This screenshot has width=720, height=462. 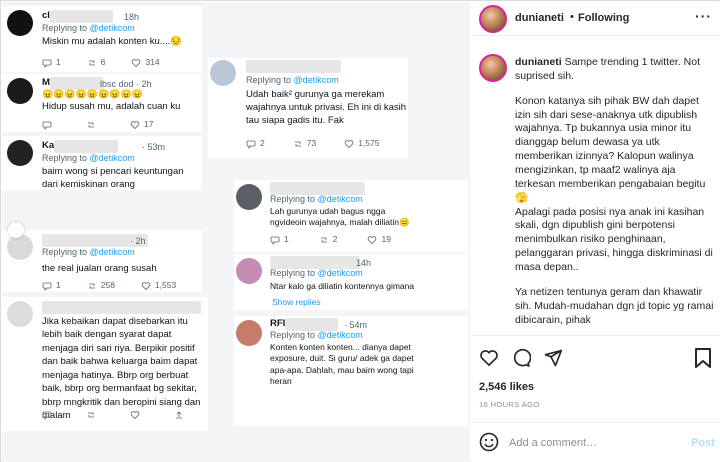 I want to click on retweet-button: 2, so click(x=328, y=239).